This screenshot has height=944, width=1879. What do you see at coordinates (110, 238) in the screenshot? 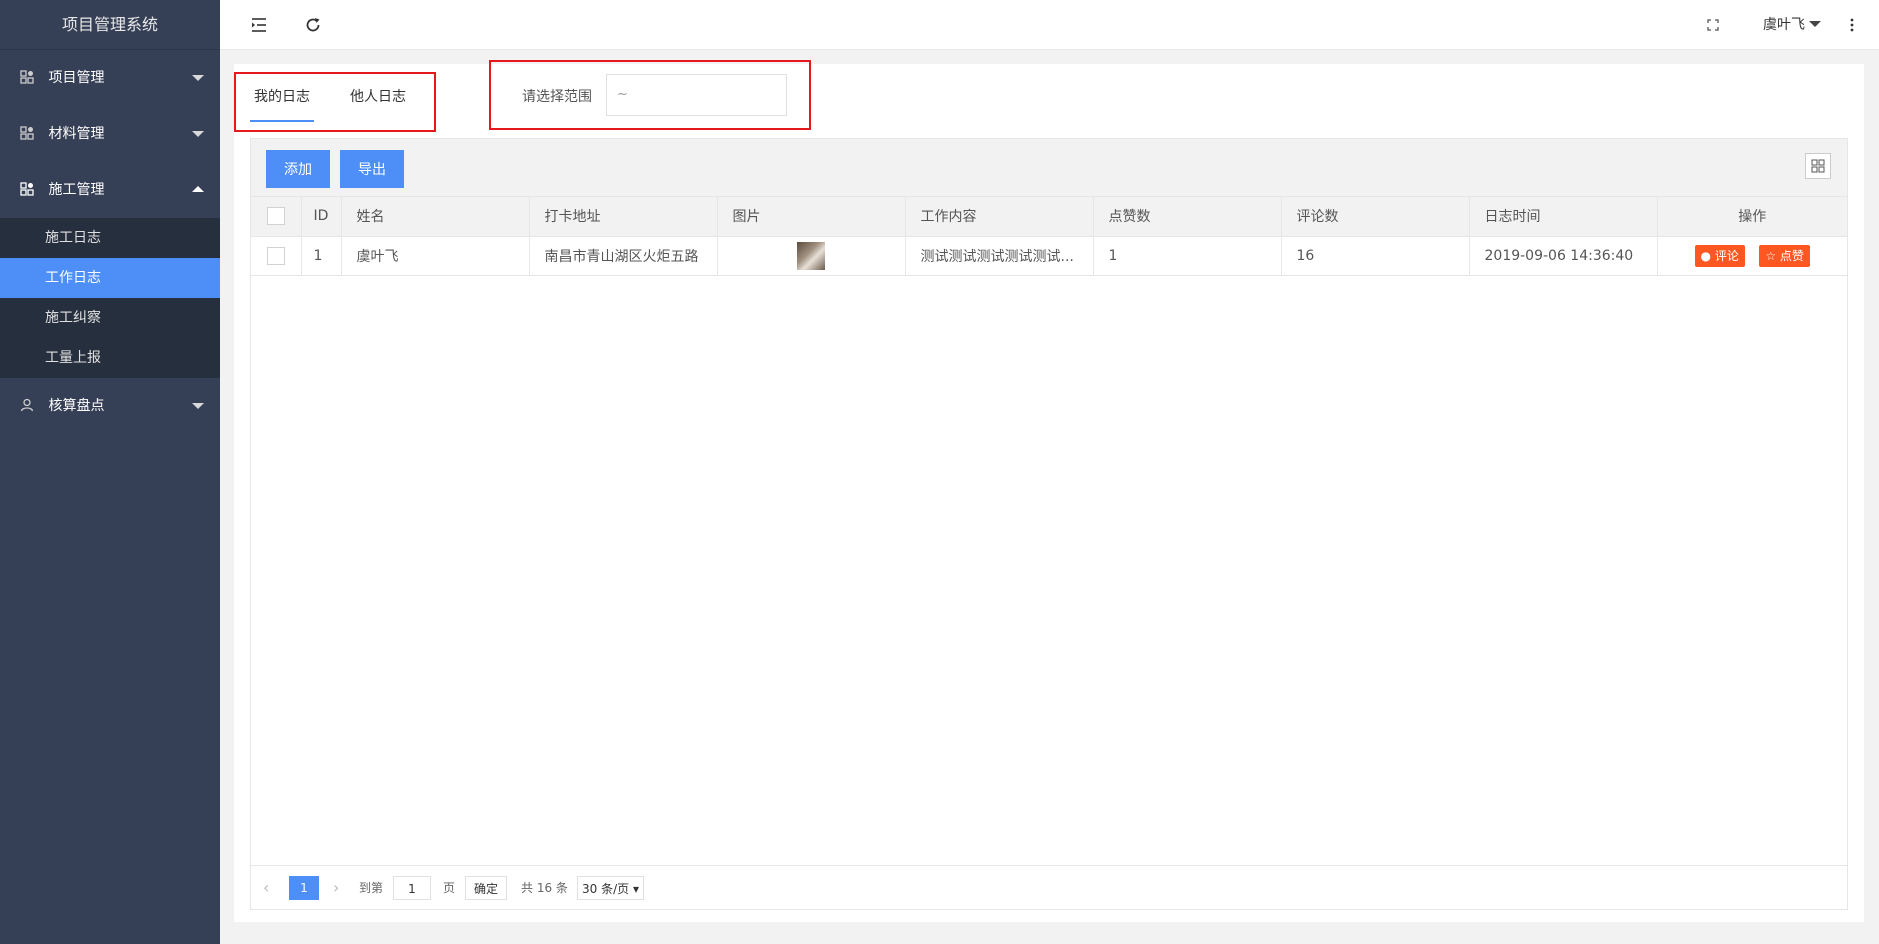
I see `sidebar-item-construction-log: 施工日志` at bounding box center [110, 238].